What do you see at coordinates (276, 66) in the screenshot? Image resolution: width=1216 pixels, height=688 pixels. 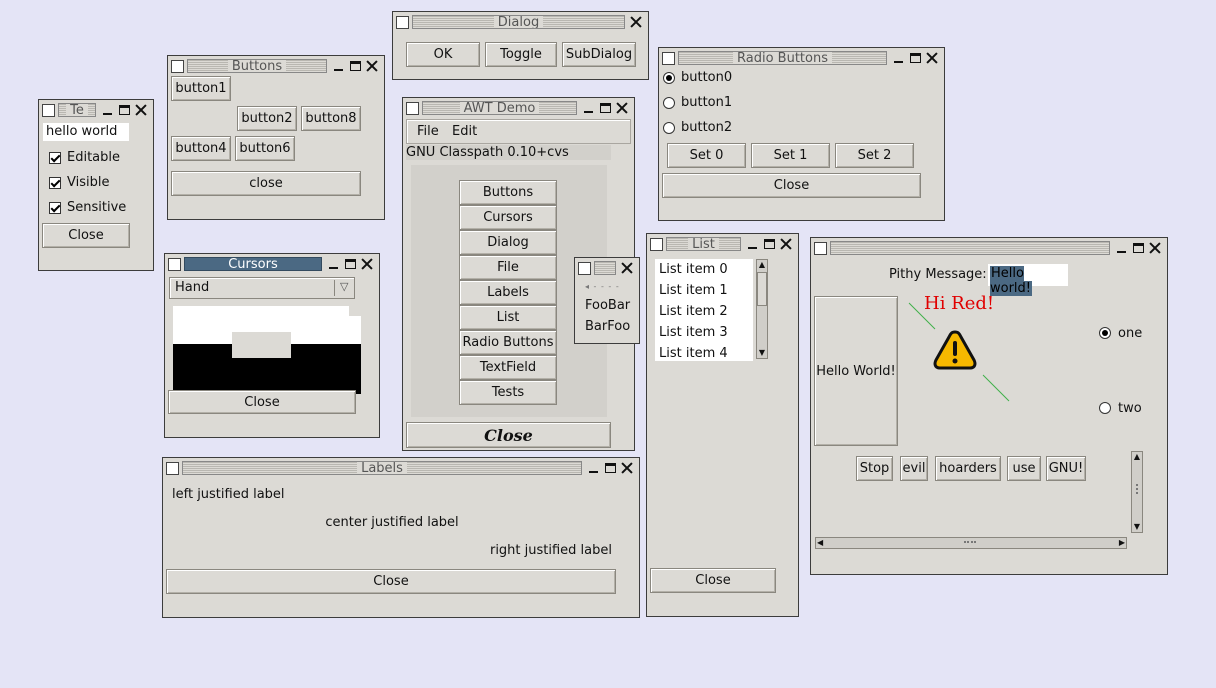 I see `buttons-window-titlebar: Buttons` at bounding box center [276, 66].